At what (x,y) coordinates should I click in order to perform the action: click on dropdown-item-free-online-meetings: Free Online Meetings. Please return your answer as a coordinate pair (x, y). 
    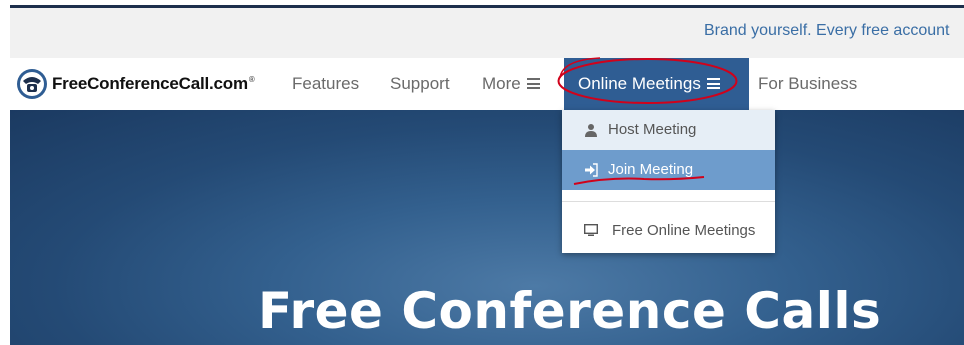
    Looking at the image, I should click on (668, 231).